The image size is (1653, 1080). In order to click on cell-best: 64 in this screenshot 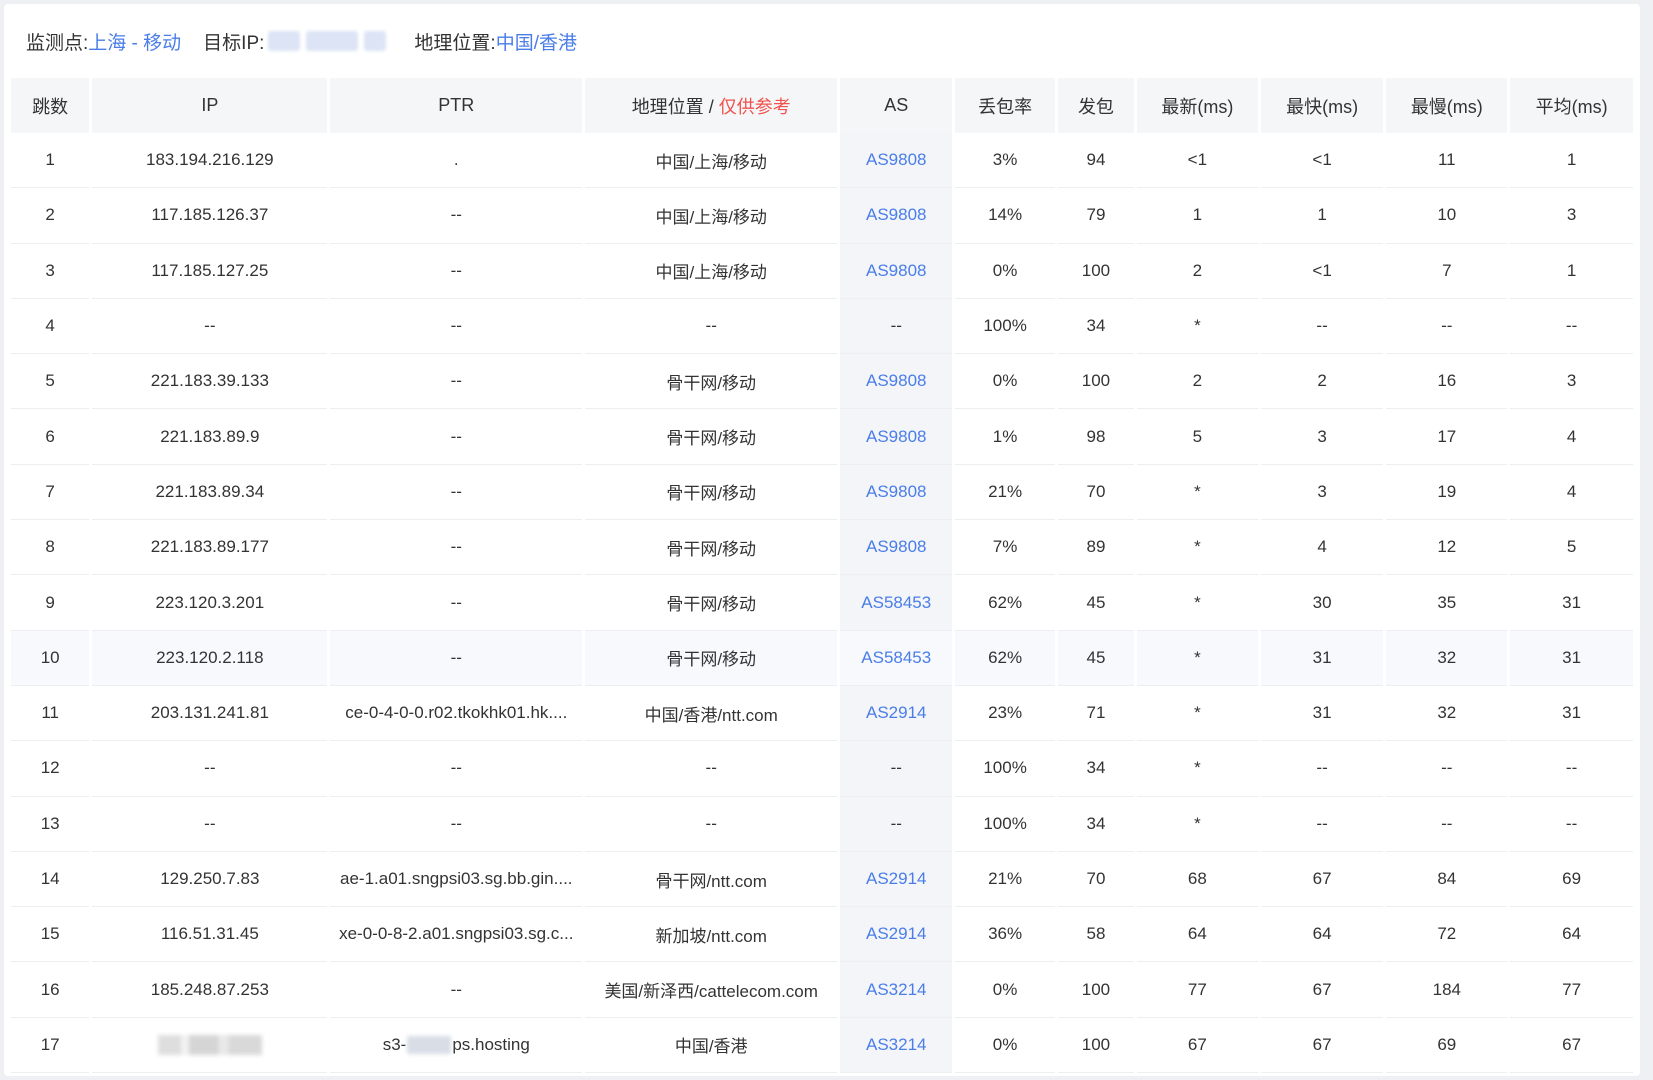, I will do `click(1322, 935)`.